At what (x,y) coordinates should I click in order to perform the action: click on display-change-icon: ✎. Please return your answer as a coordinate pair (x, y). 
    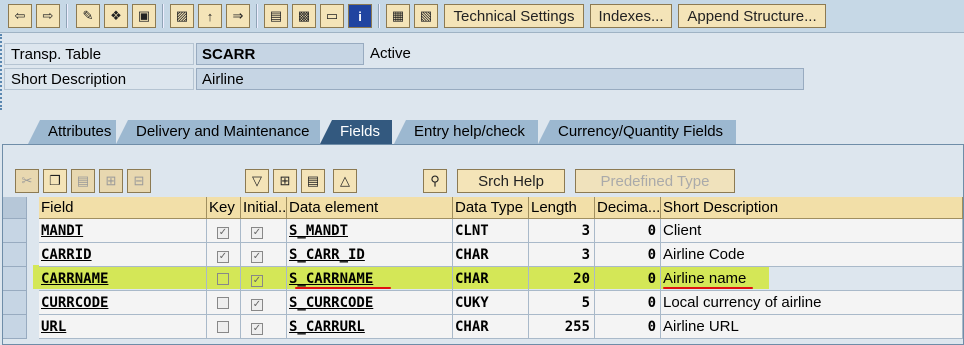
    Looking at the image, I should click on (88, 16).